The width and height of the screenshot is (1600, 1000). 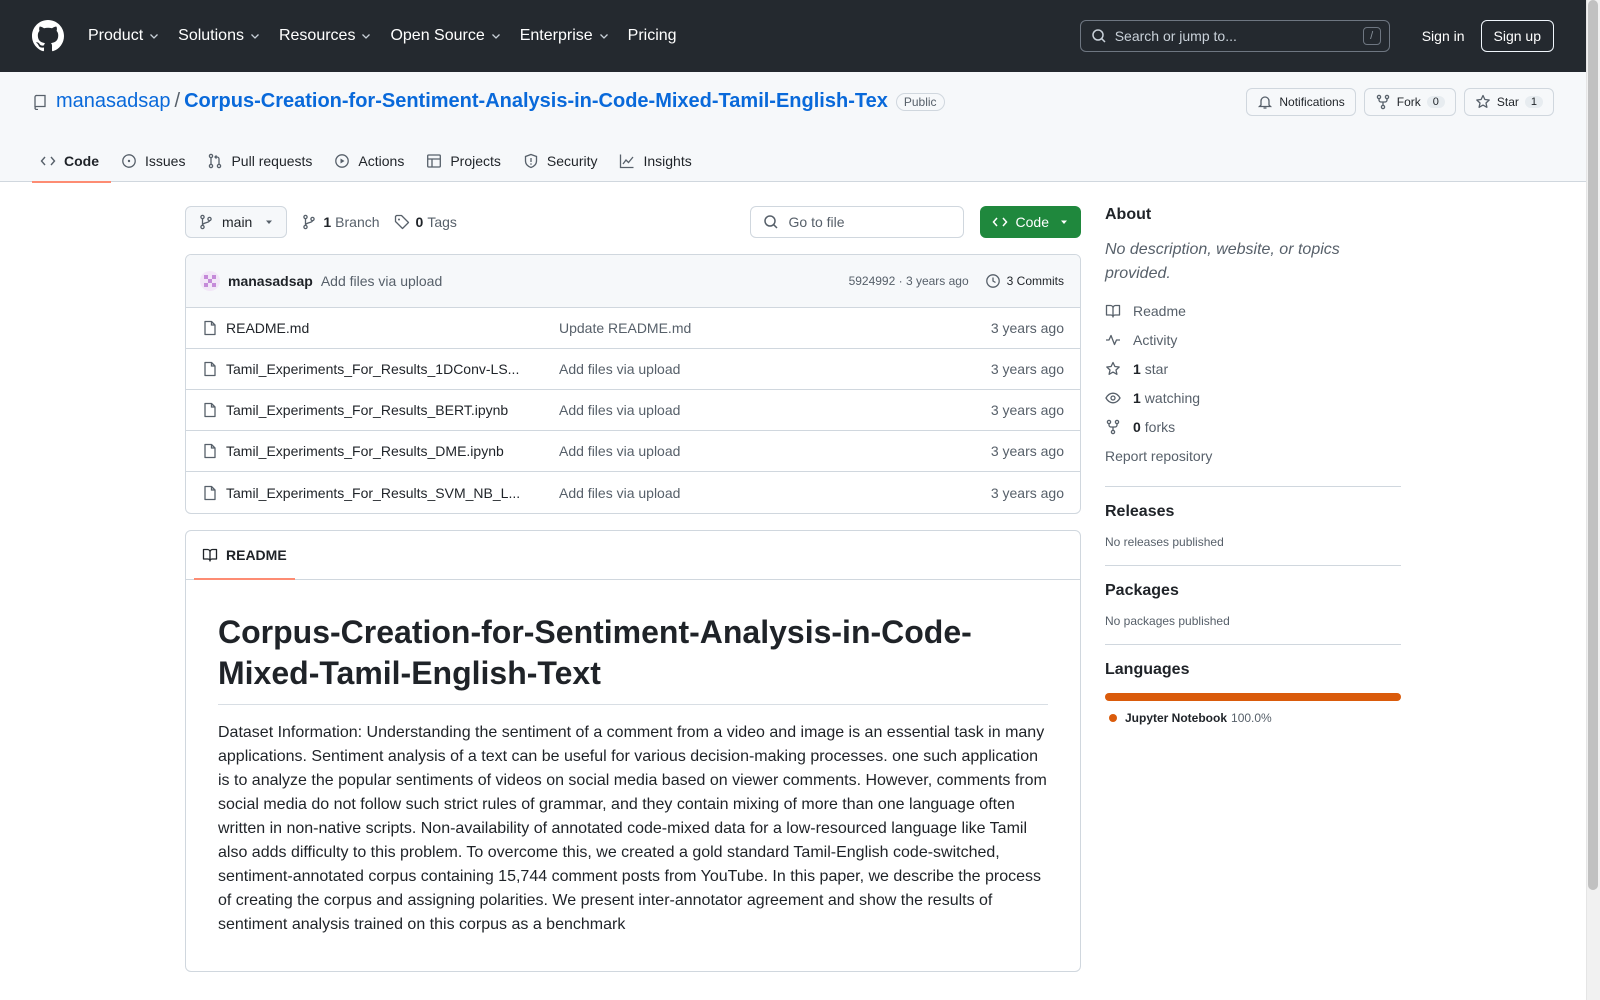 I want to click on scrollbar, so click(x=1593, y=500).